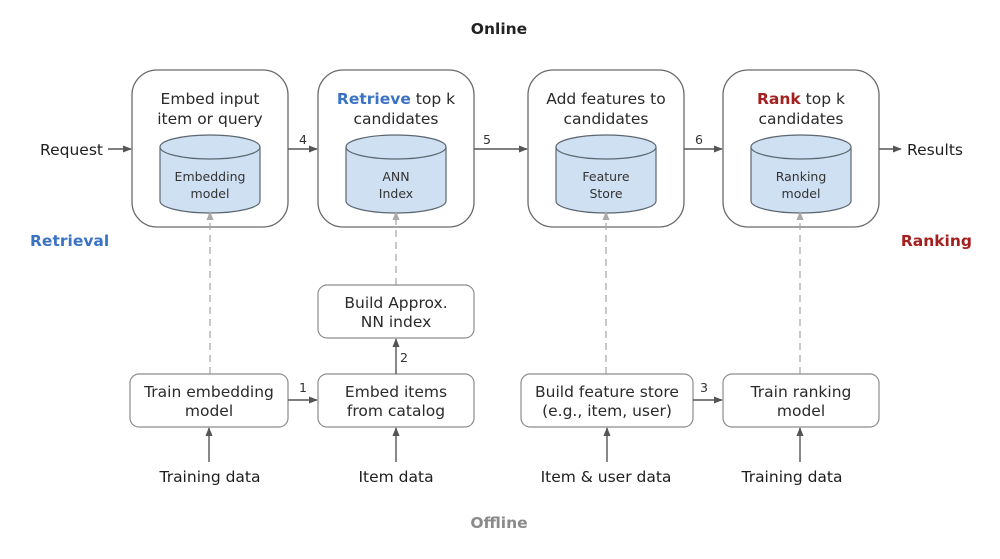  Describe the element at coordinates (499, 29) in the screenshot. I see `online-label: Online` at that location.